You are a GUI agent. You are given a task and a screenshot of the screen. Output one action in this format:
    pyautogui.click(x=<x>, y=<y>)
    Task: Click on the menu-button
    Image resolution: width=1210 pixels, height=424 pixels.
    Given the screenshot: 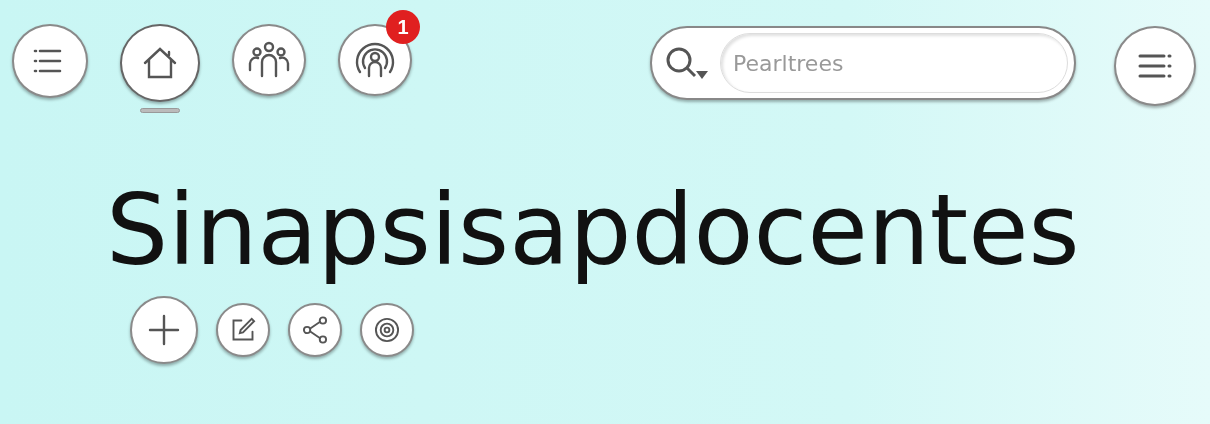 What is the action you would take?
    pyautogui.click(x=1155, y=66)
    